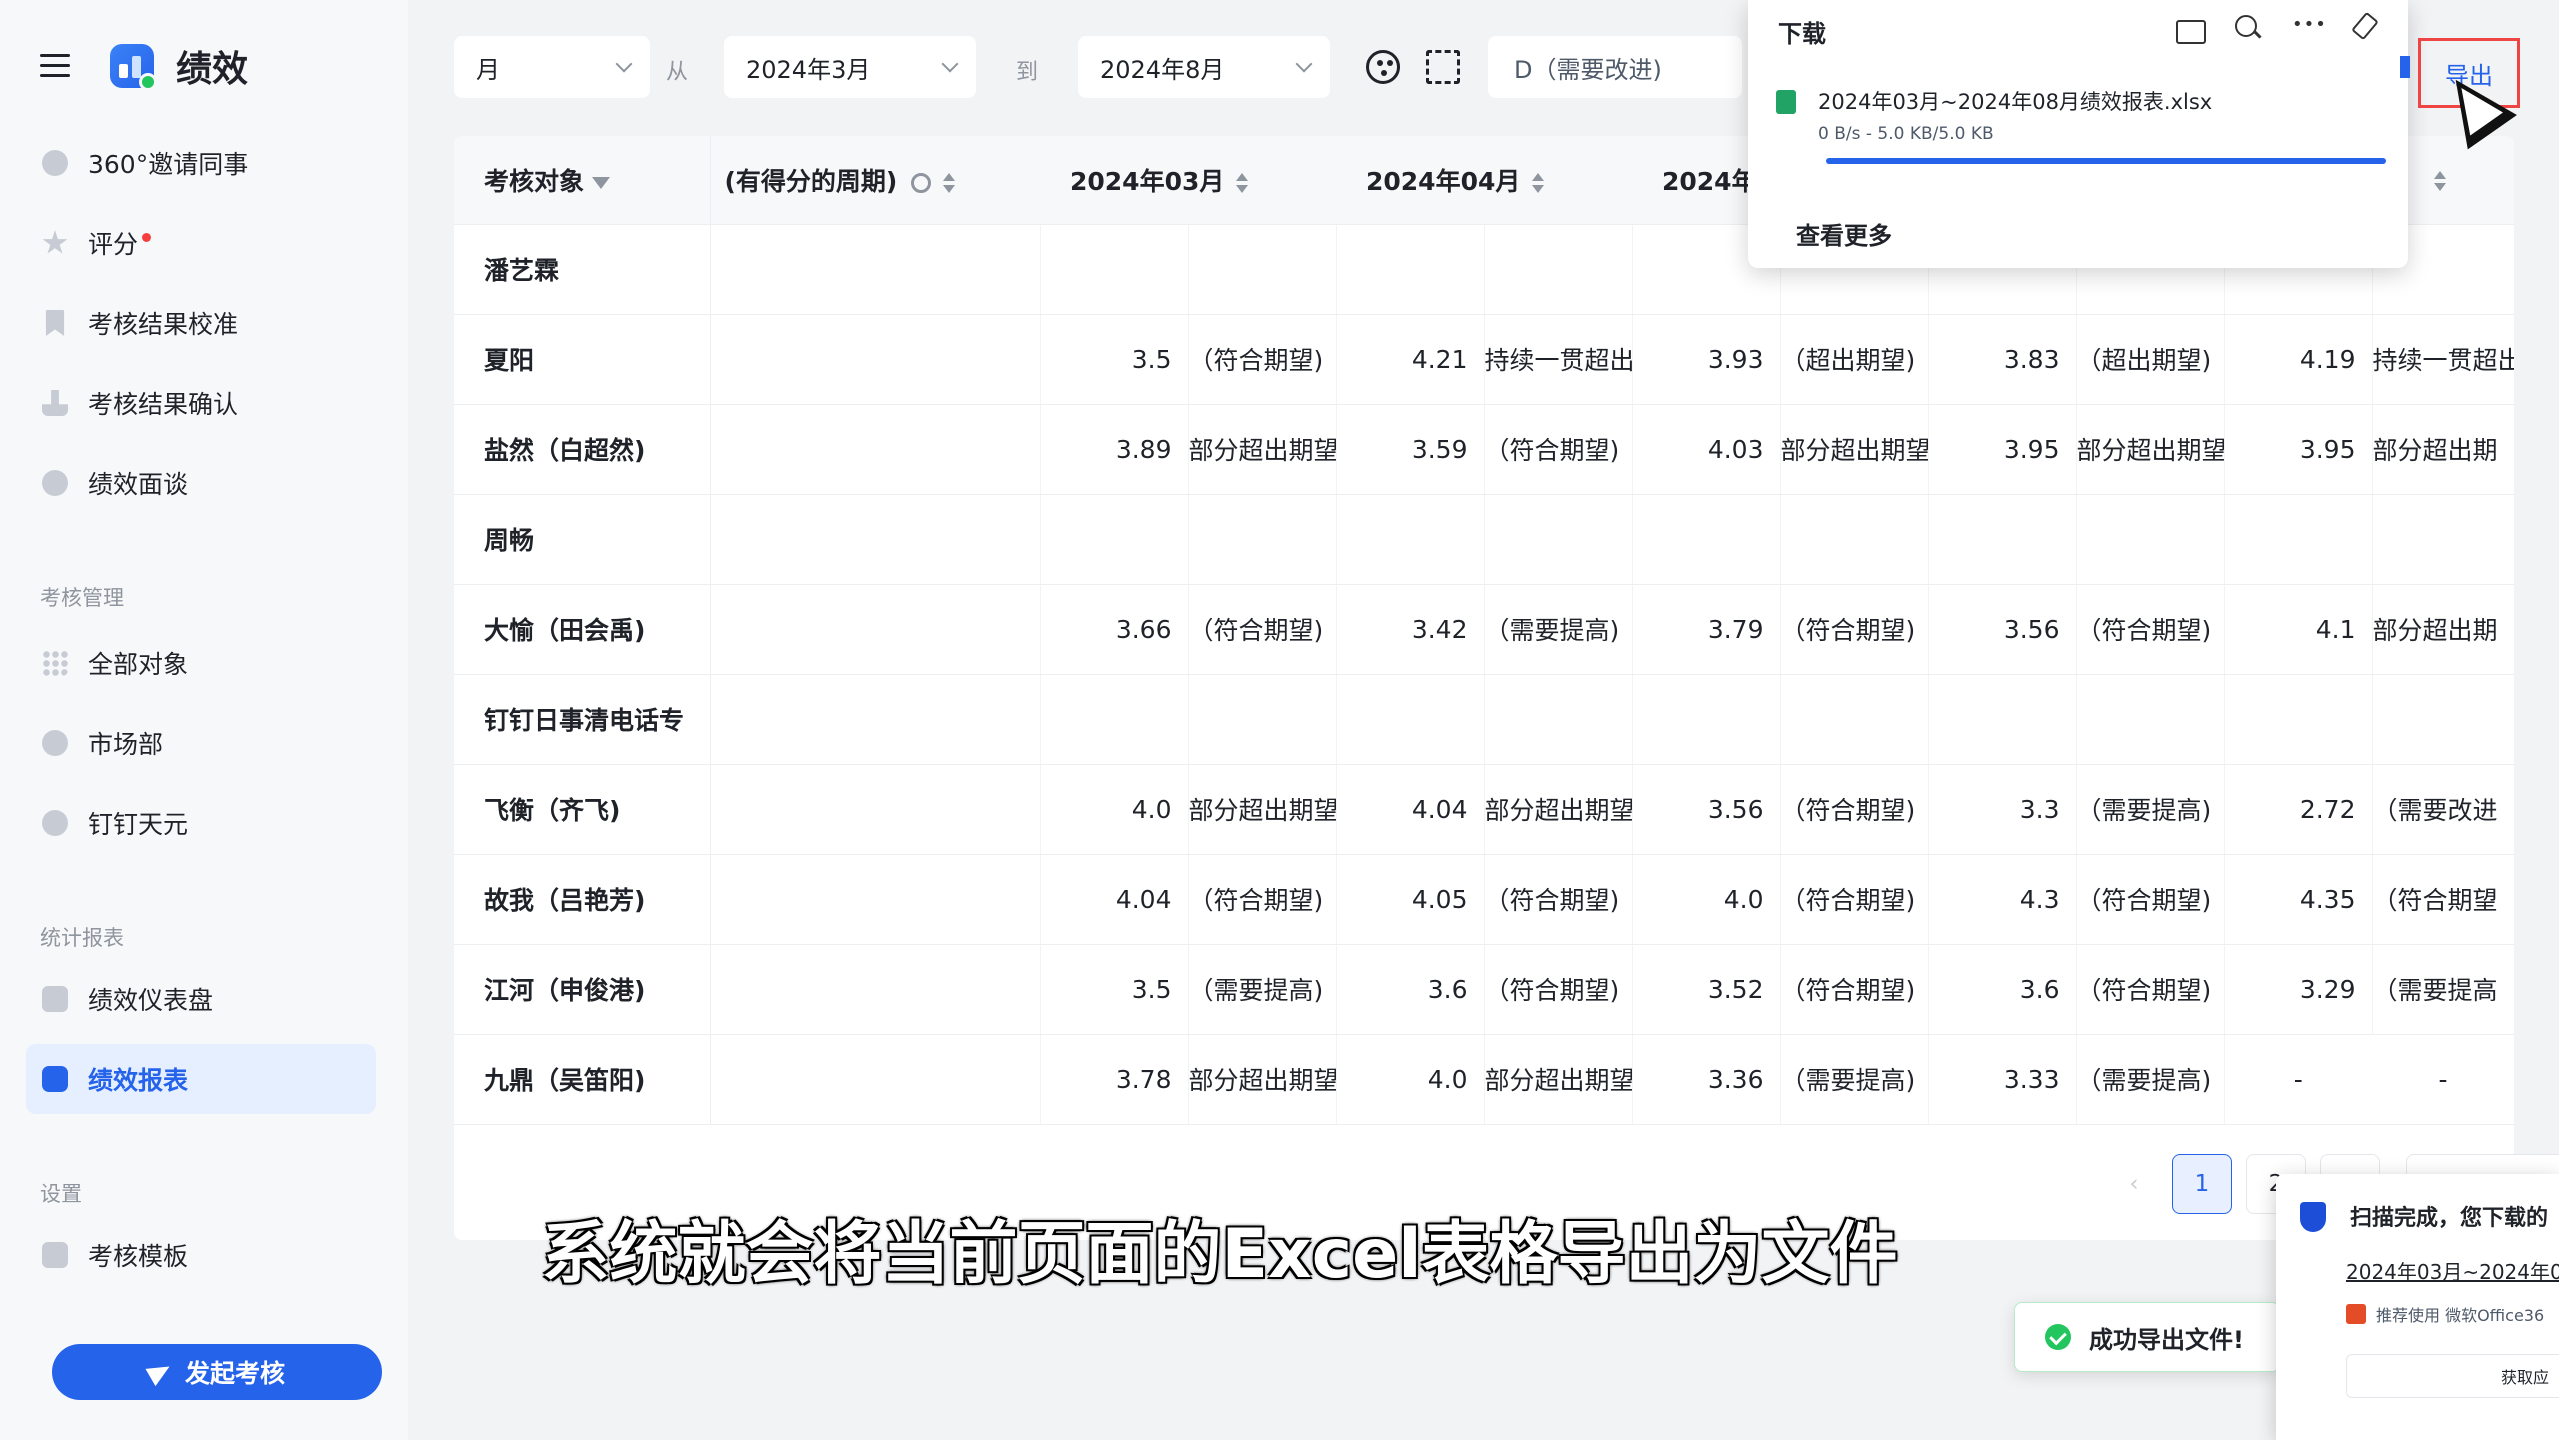 The image size is (2559, 1440). What do you see at coordinates (201, 823) in the screenshot?
I see `sidebar-item-dingtalk-tianyuan: 钉钉天元` at bounding box center [201, 823].